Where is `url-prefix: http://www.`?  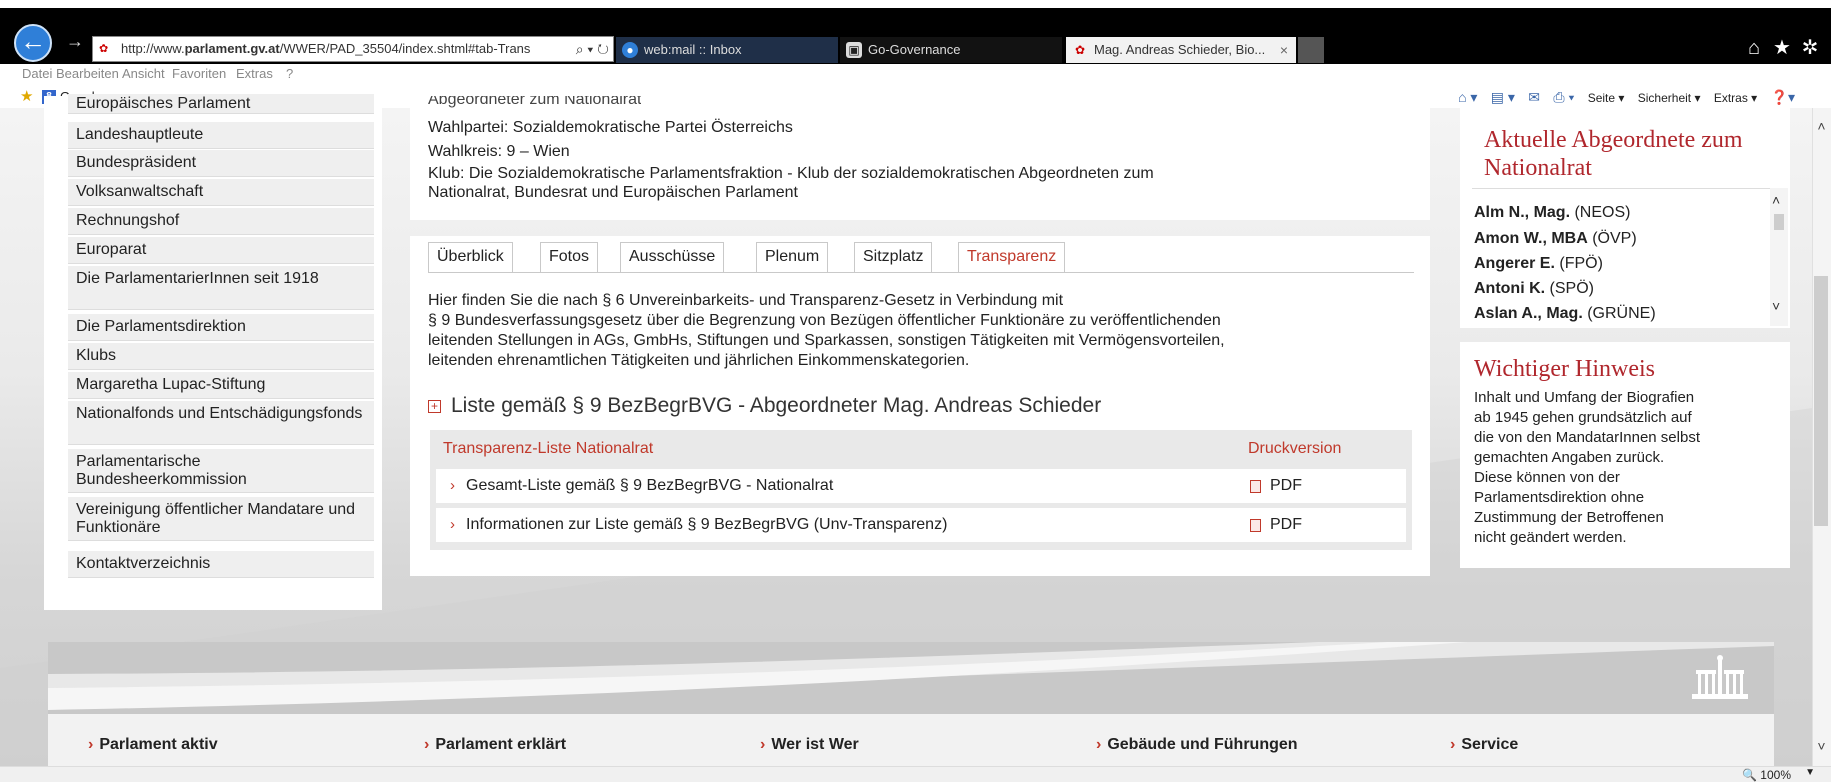 url-prefix: http://www. is located at coordinates (153, 48).